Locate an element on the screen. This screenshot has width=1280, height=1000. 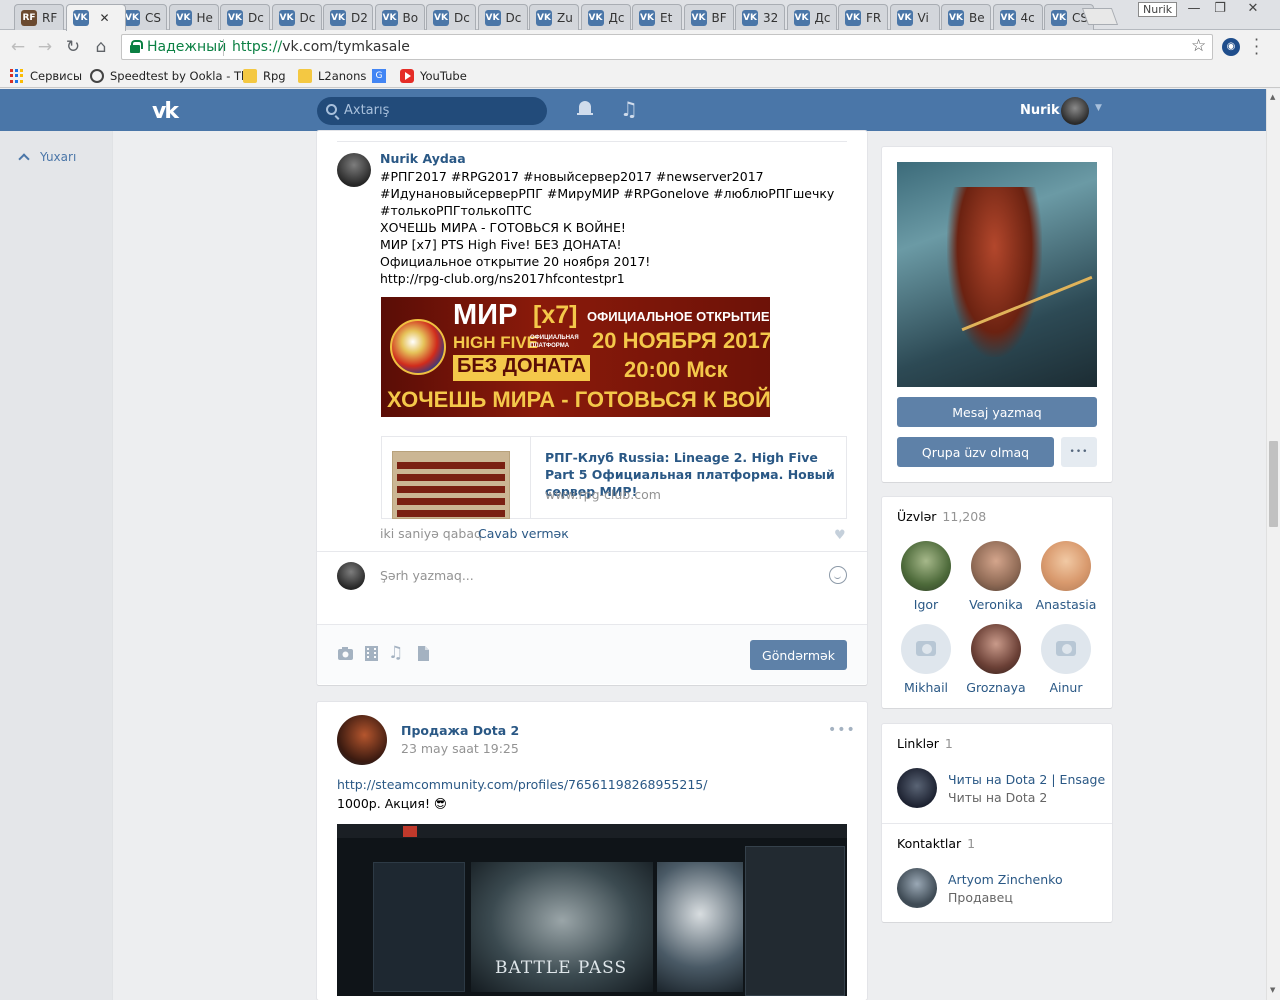
bookmark-rpg: Rpg is located at coordinates (264, 76).